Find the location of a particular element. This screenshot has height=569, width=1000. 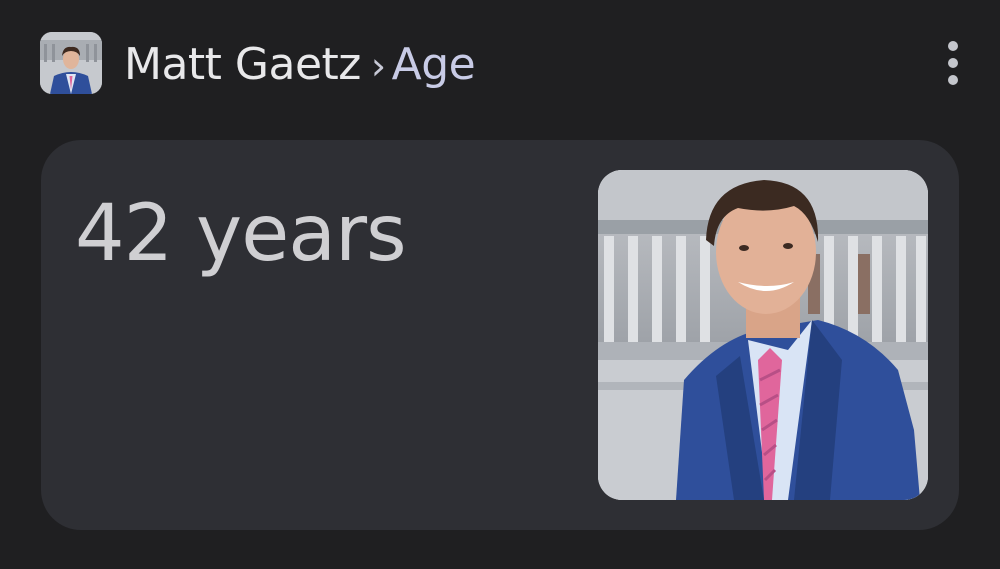

entity-avatar is located at coordinates (71, 63).